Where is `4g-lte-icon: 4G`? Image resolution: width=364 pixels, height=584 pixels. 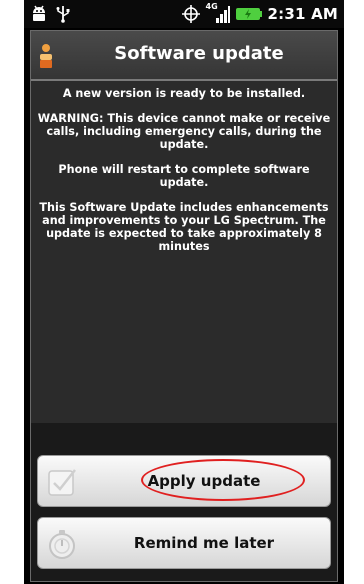 4g-lte-icon: 4G is located at coordinates (218, 13).